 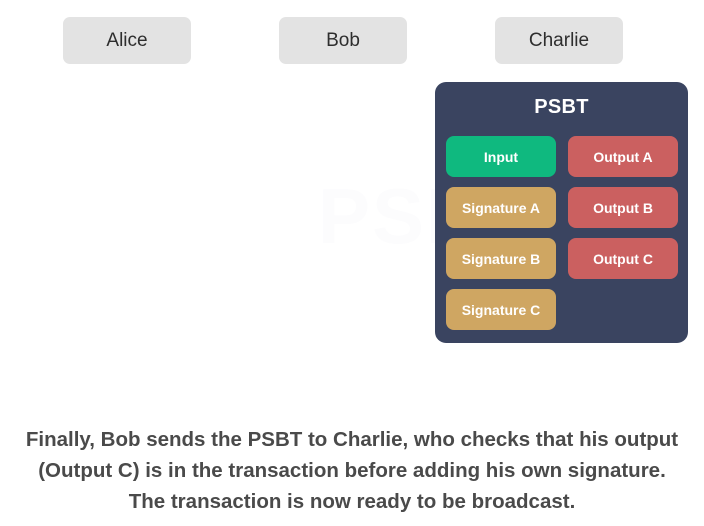 I want to click on chip-label: Input, so click(x=501, y=156).